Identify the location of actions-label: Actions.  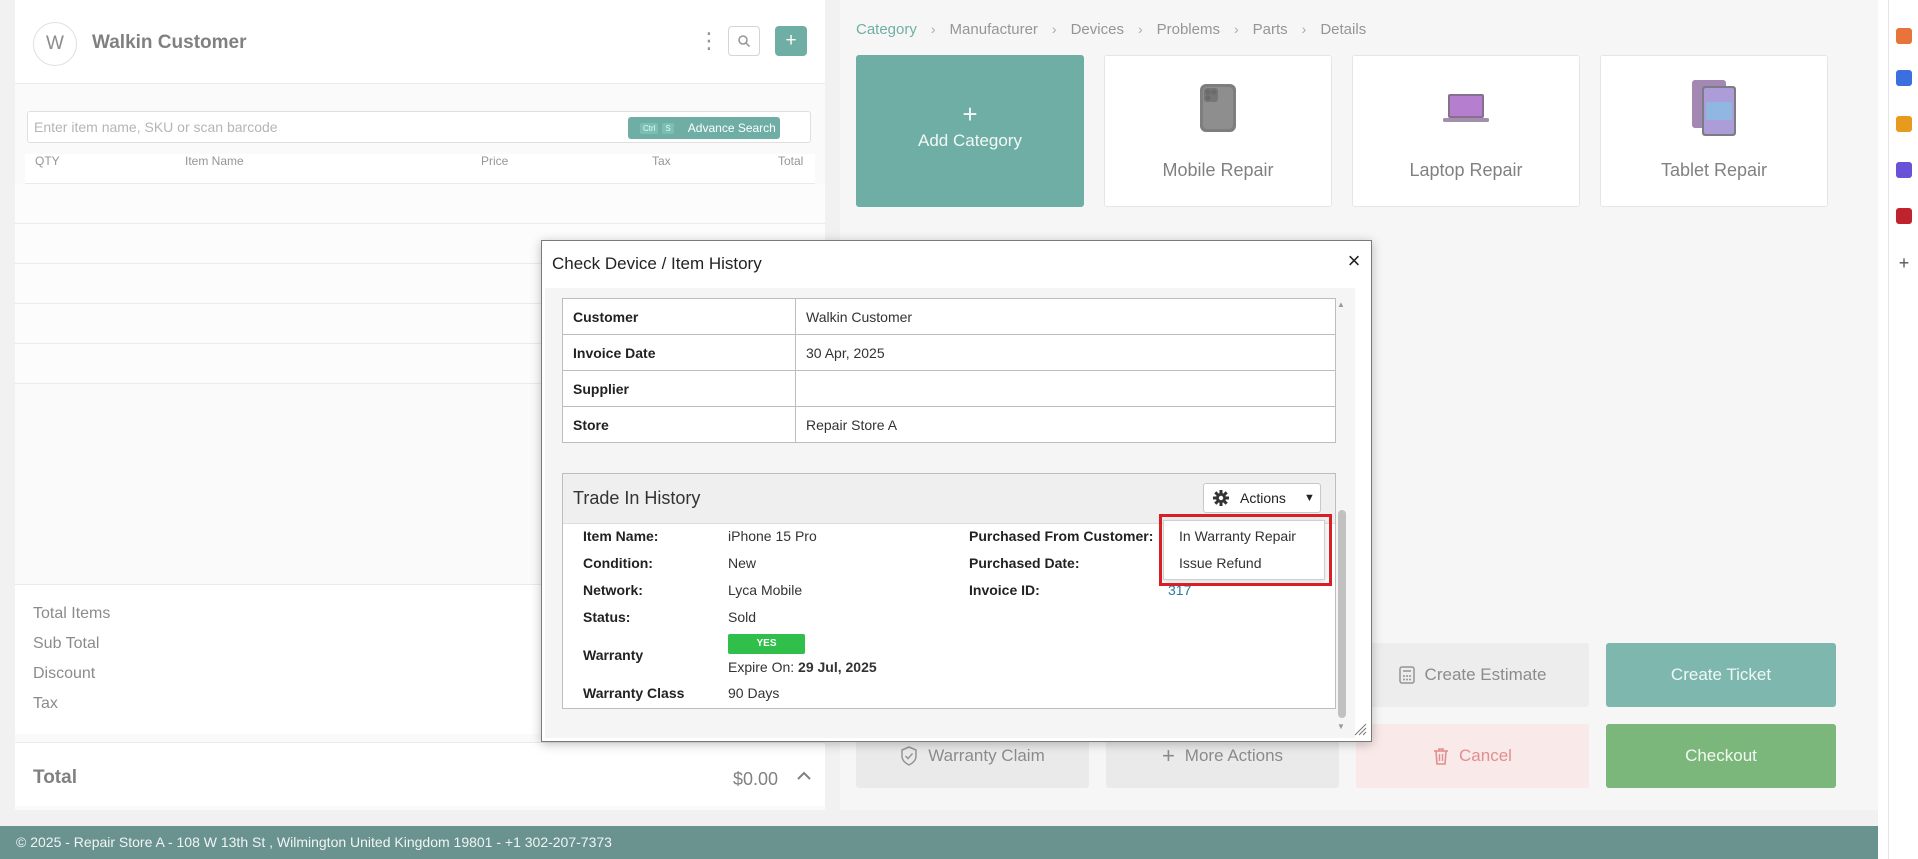
(1263, 498).